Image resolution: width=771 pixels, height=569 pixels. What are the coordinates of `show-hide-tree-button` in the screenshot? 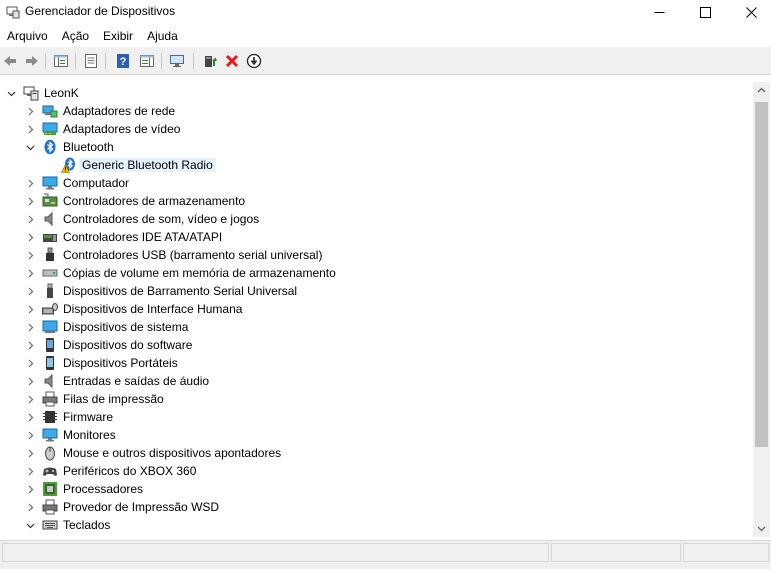 It's located at (61, 61).